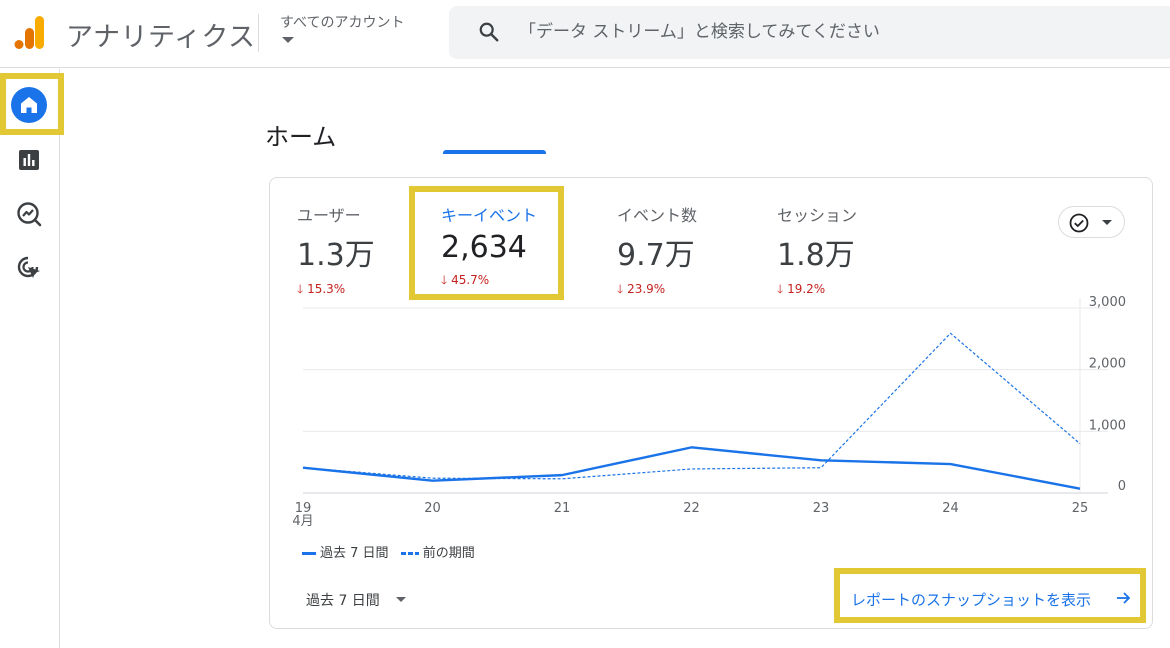  Describe the element at coordinates (562, 508) in the screenshot. I see `x-tick-label: 21` at that location.